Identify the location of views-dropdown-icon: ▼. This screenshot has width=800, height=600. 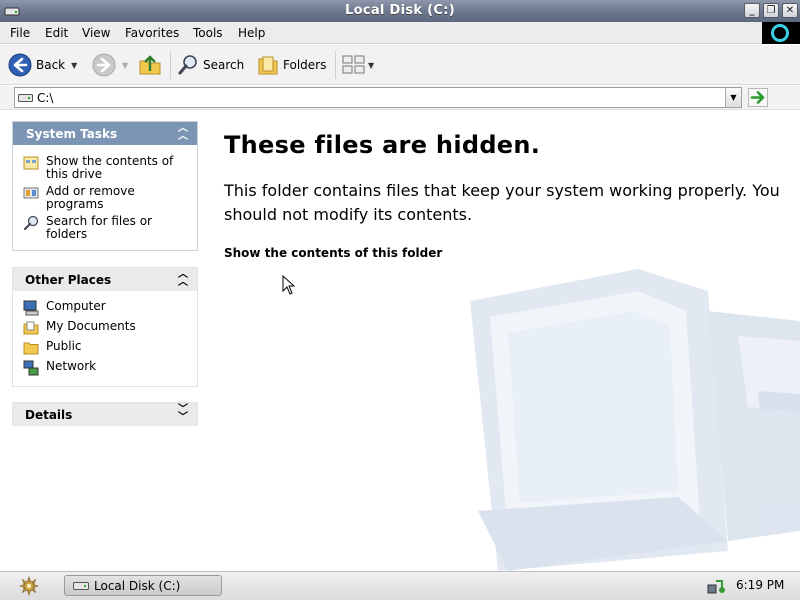
(371, 65).